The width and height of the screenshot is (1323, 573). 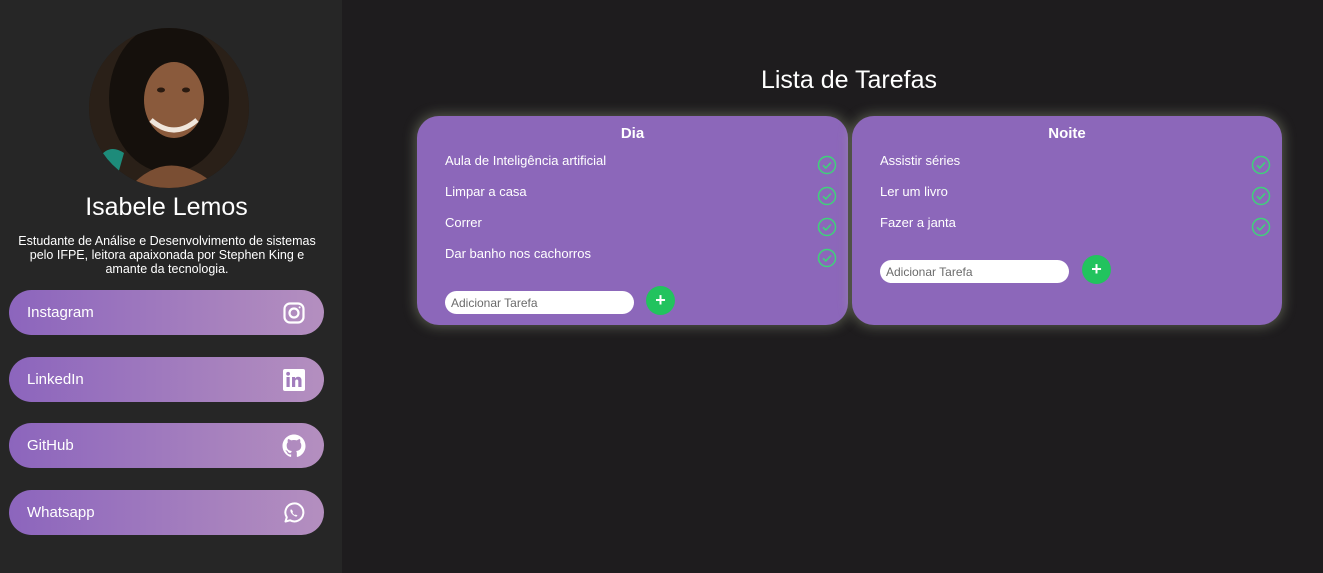 I want to click on whatsapp-link: Whatsapp, so click(x=166, y=512).